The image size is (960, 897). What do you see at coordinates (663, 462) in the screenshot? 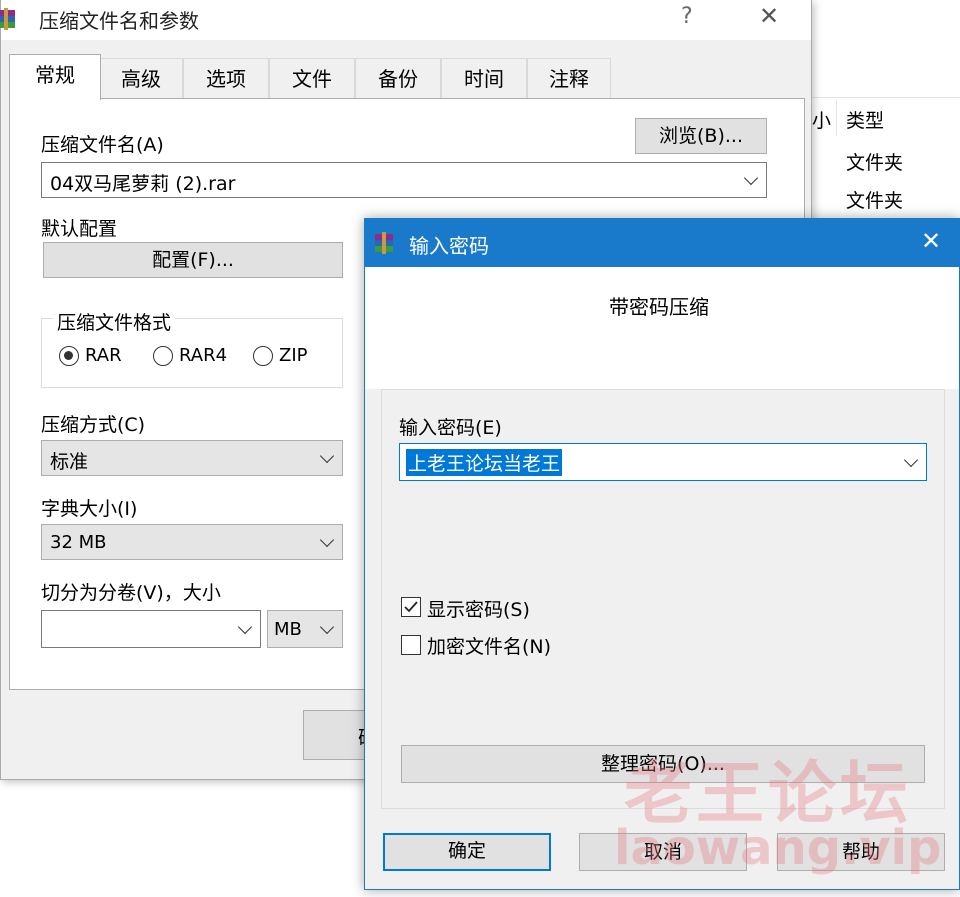
I see `password-input: 上老王论坛当老王` at bounding box center [663, 462].